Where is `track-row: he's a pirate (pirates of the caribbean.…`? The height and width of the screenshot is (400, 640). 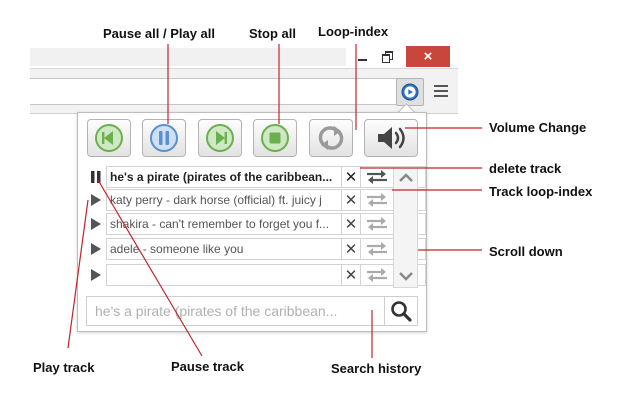
track-row: he's a pirate (pirates of the caribbean.… is located at coordinates (256, 177).